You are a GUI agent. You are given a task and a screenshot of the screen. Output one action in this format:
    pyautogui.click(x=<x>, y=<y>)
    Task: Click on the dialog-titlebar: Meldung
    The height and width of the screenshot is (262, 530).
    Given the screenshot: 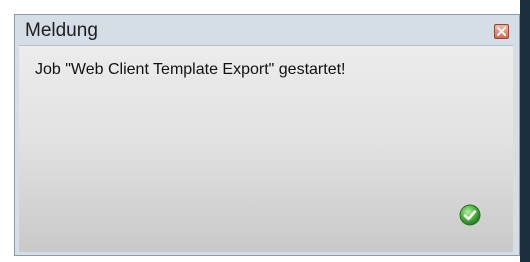 What is the action you would take?
    pyautogui.click(x=267, y=30)
    